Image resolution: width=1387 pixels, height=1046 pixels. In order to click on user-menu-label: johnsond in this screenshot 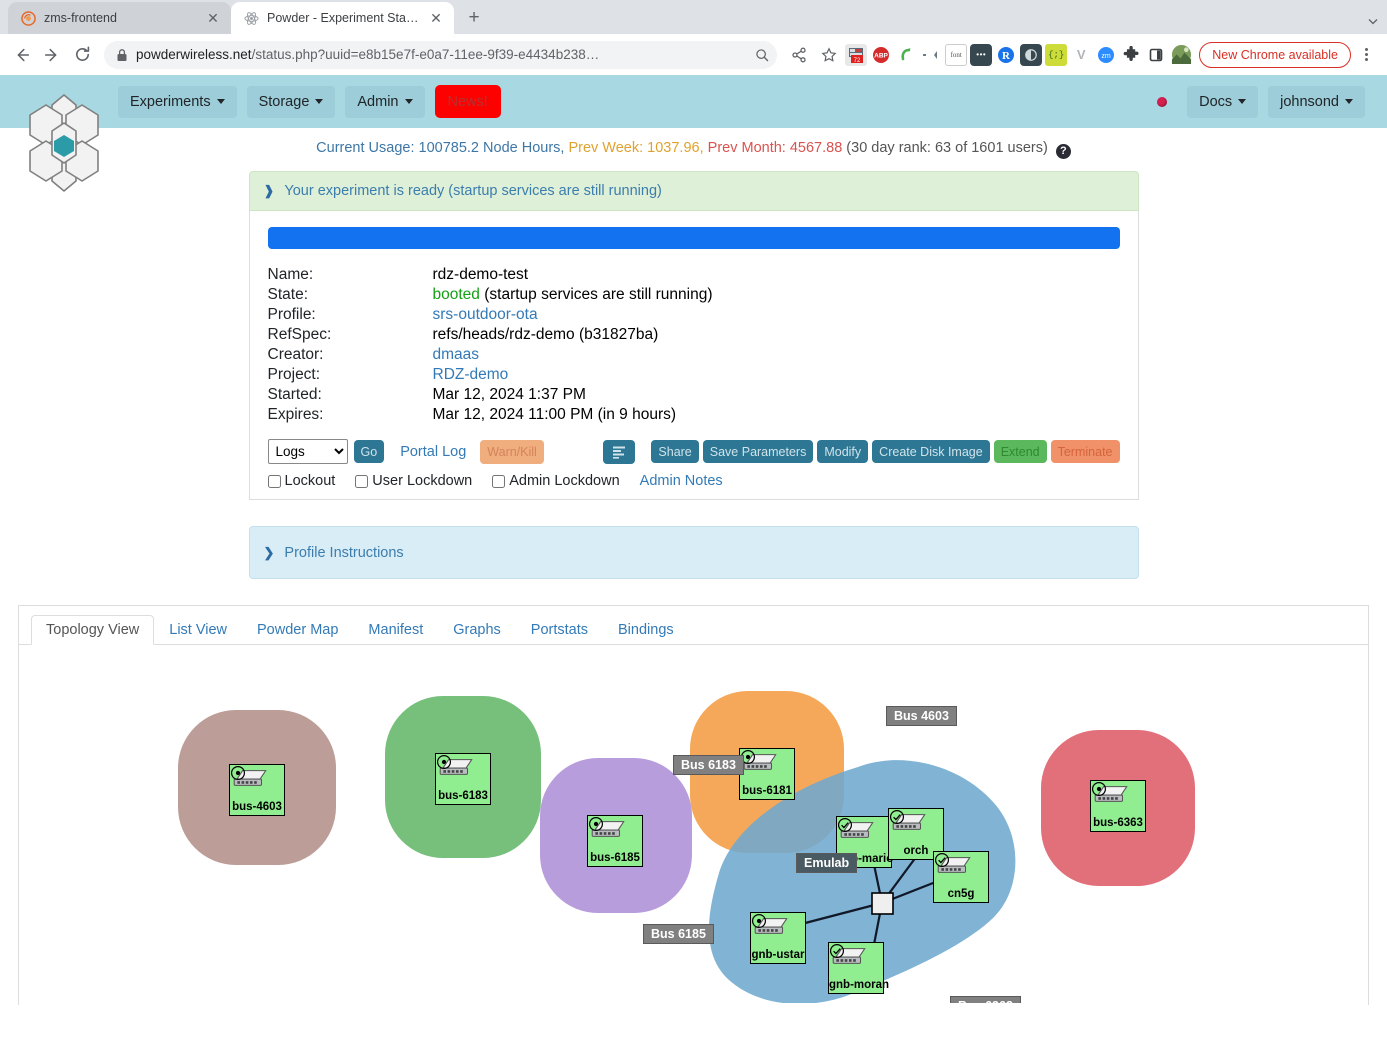, I will do `click(1309, 101)`.